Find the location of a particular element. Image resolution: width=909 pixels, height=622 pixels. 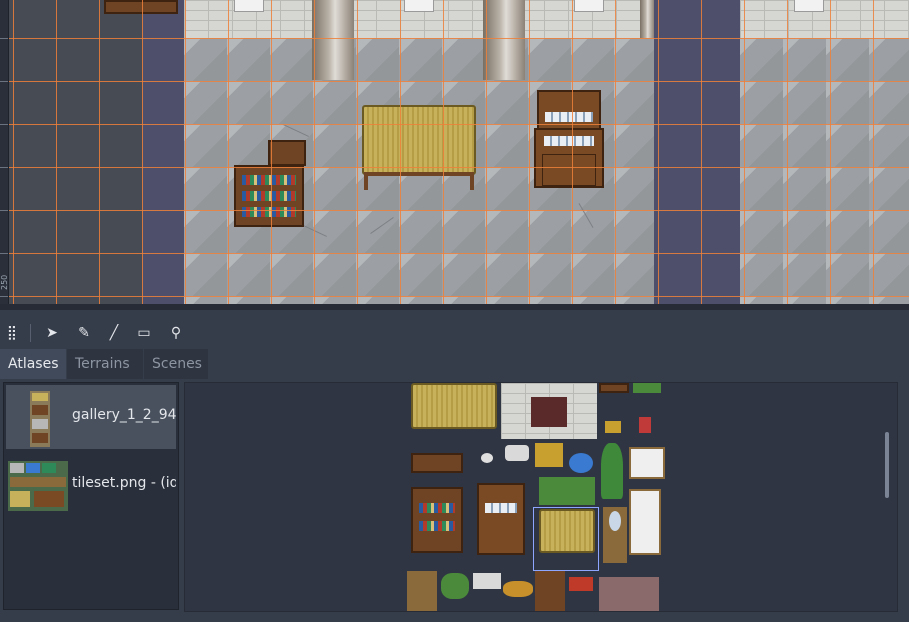

sprite-vegetables is located at coordinates (455, 586).